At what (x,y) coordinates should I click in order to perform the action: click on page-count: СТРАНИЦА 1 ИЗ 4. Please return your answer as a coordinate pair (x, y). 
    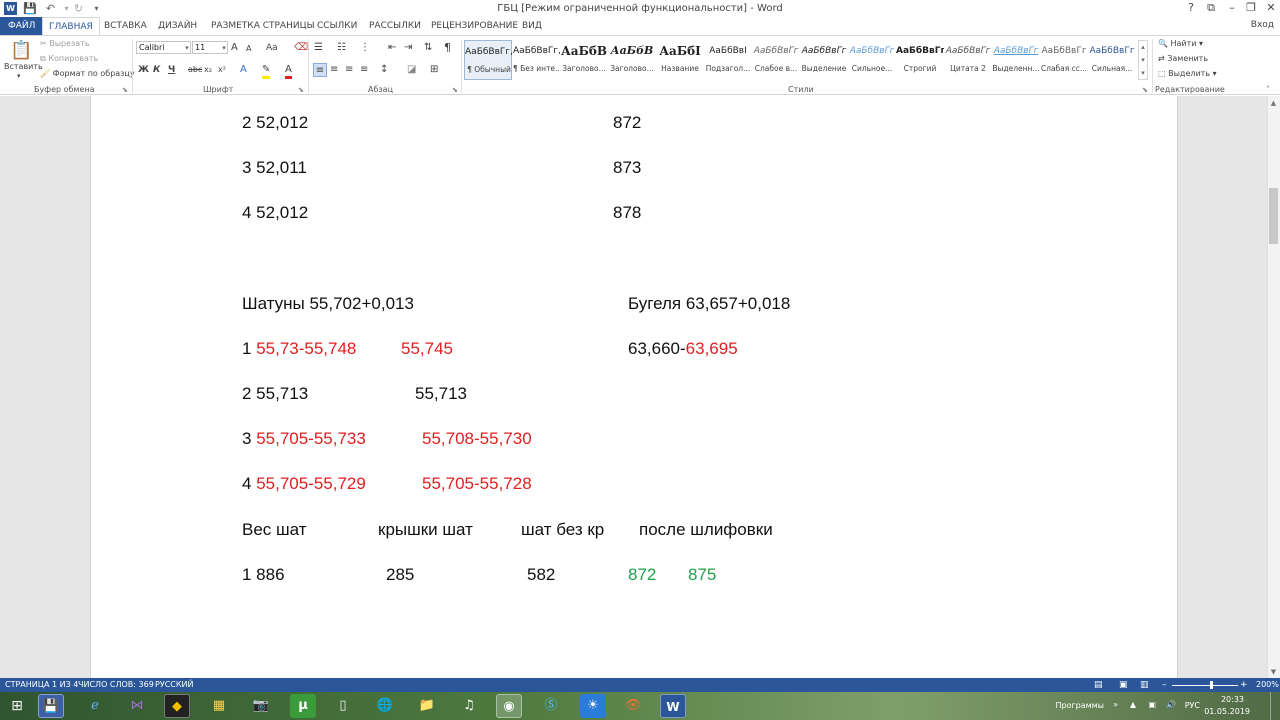
    Looking at the image, I should click on (41, 685).